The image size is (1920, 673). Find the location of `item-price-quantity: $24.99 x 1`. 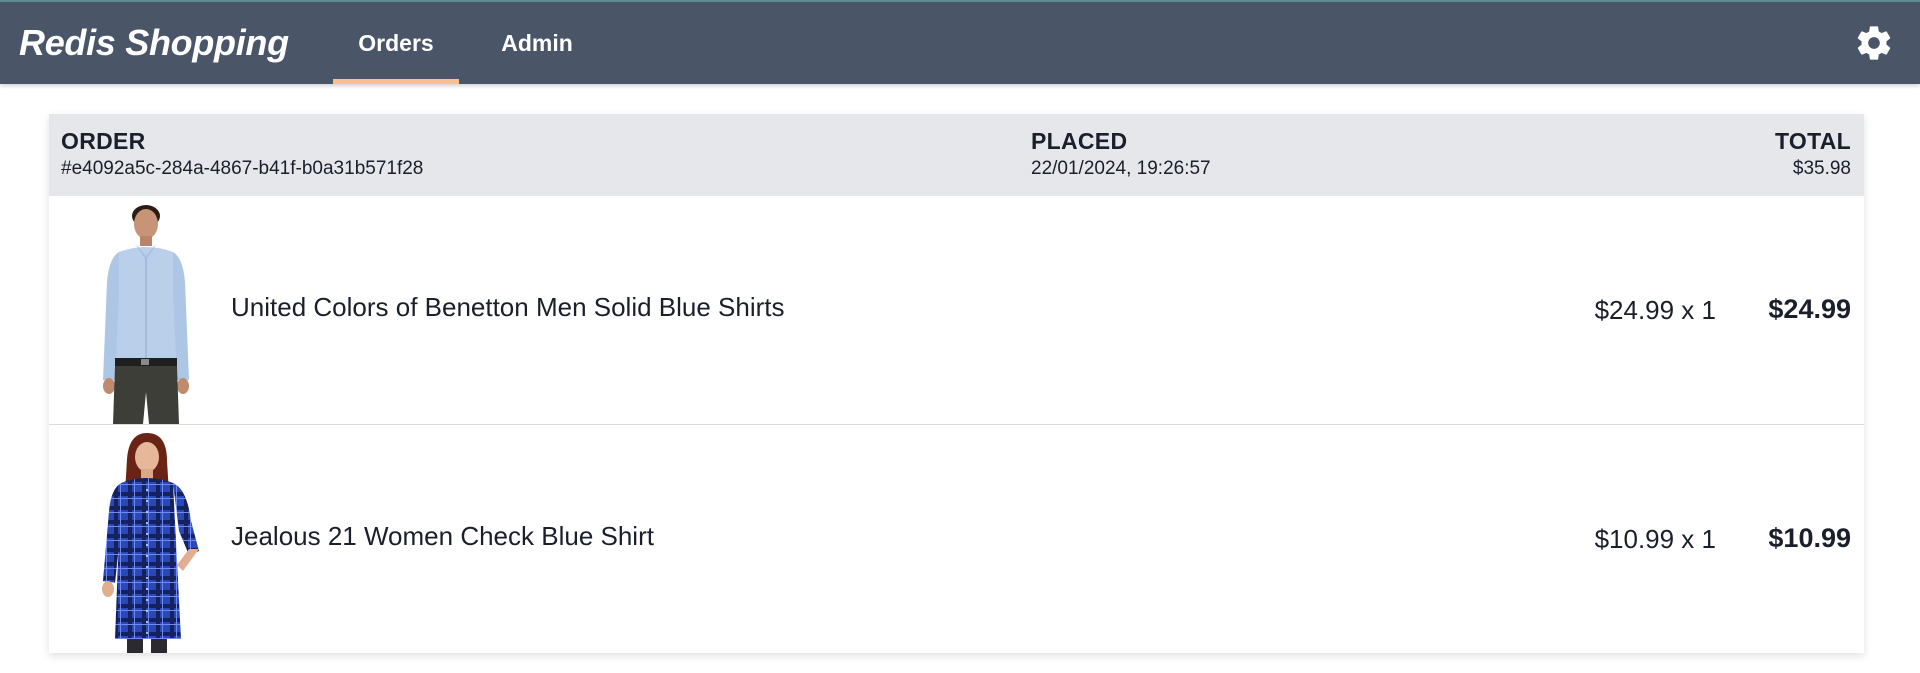

item-price-quantity: $24.99 x 1 is located at coordinates (1655, 310).